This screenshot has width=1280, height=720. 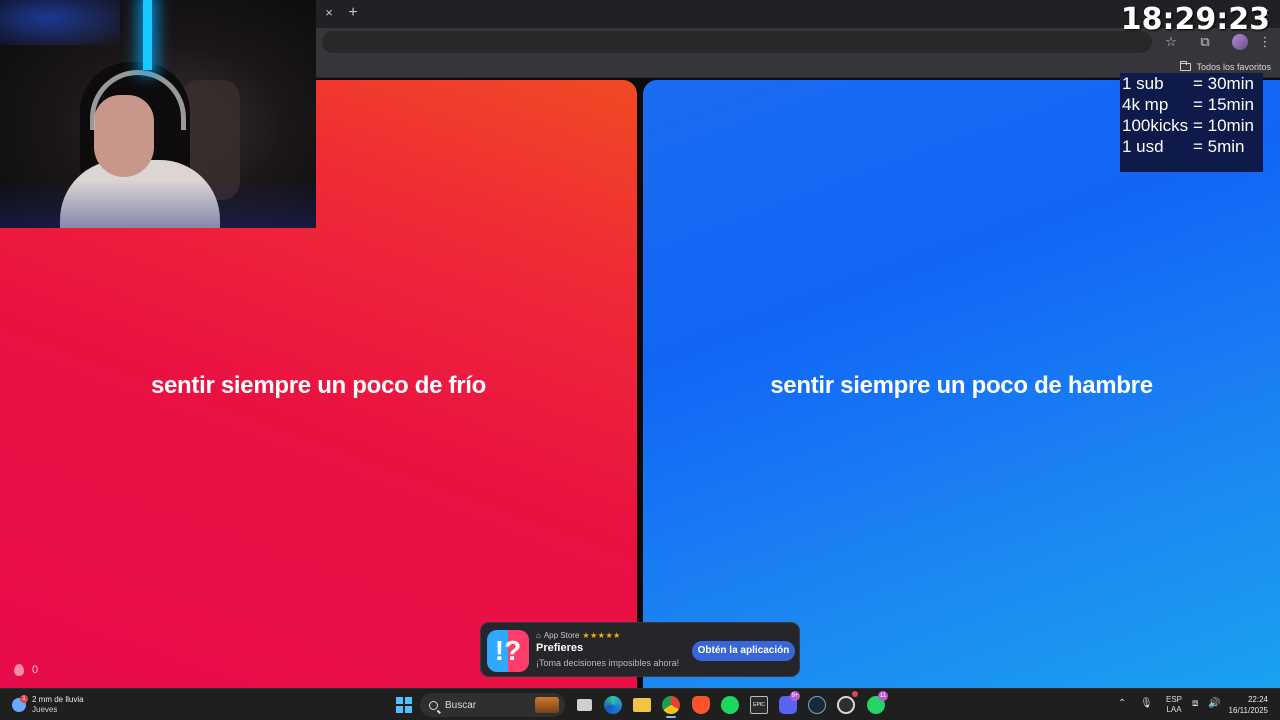 I want to click on obs-app, so click(x=846, y=703).